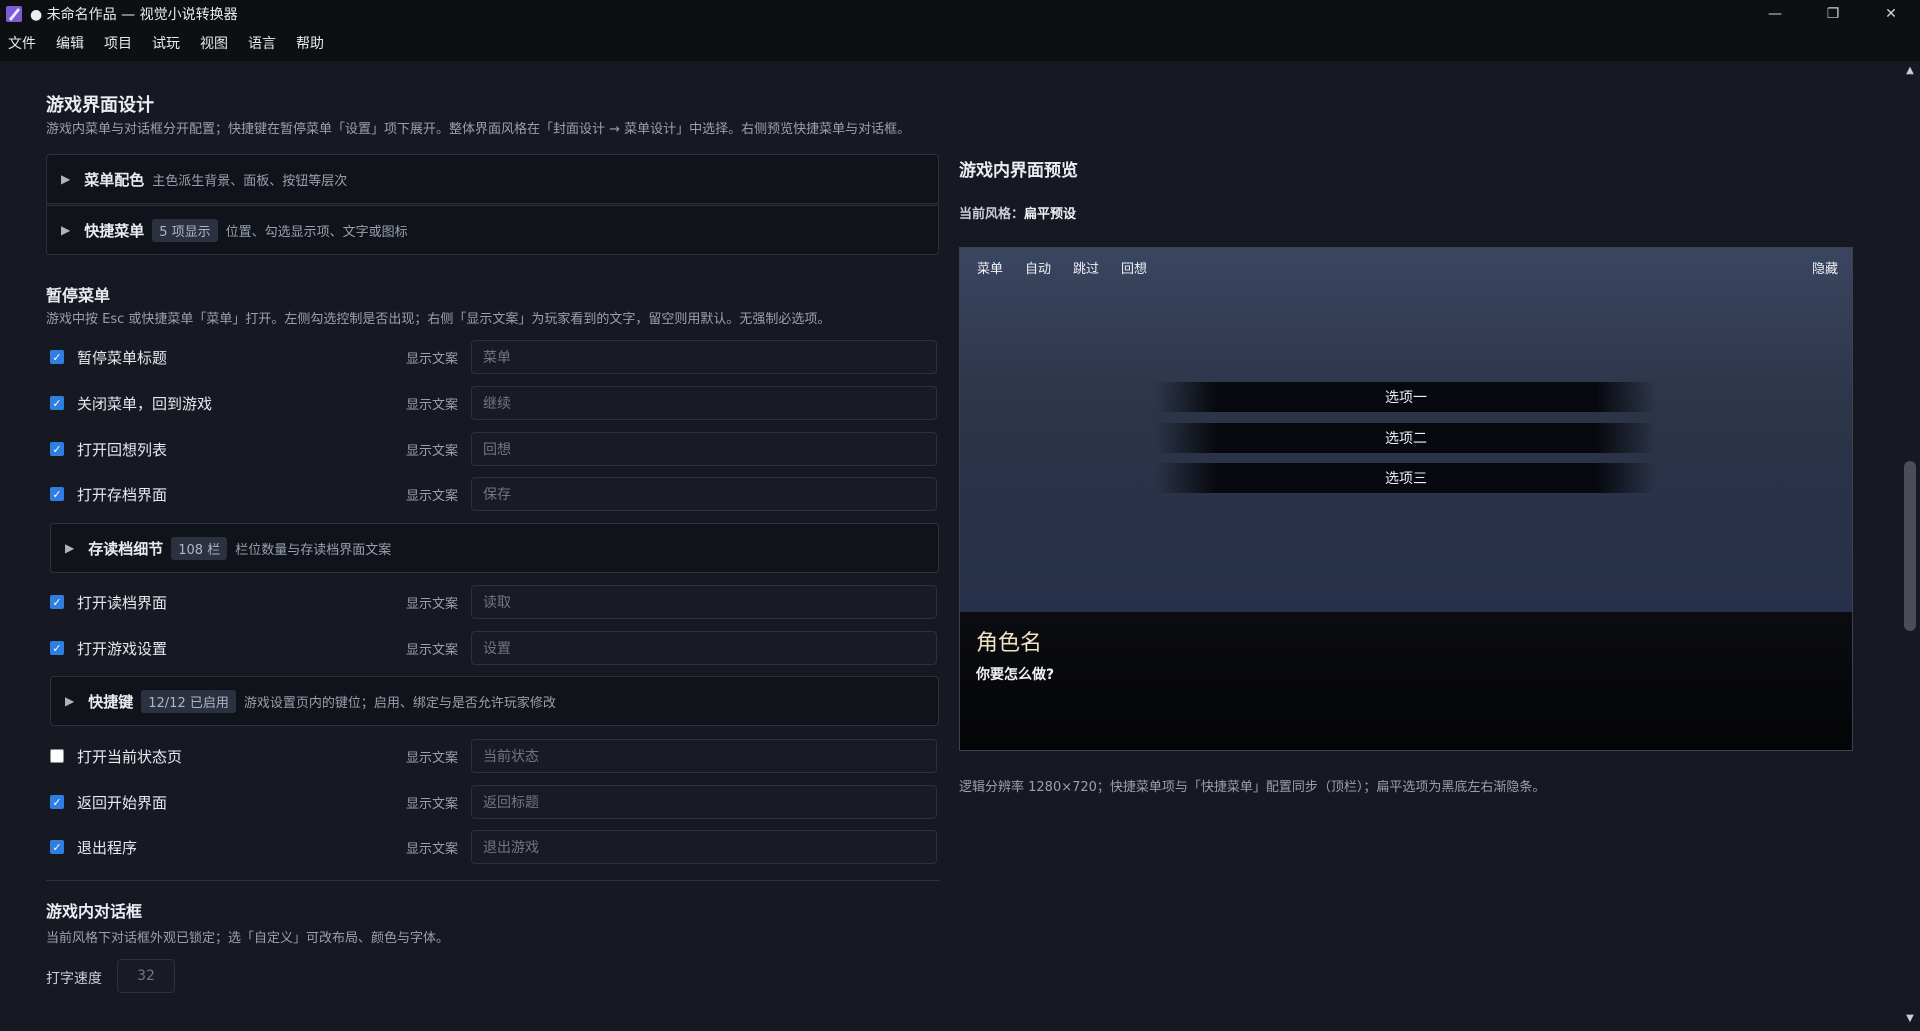 This screenshot has height=1031, width=1920. I want to click on hotkeys-collapsible: ▶ 快捷键 12/12 已启用 游戏设置页内的键位；启用、绑定与是否允许玩家修改, so click(494, 701).